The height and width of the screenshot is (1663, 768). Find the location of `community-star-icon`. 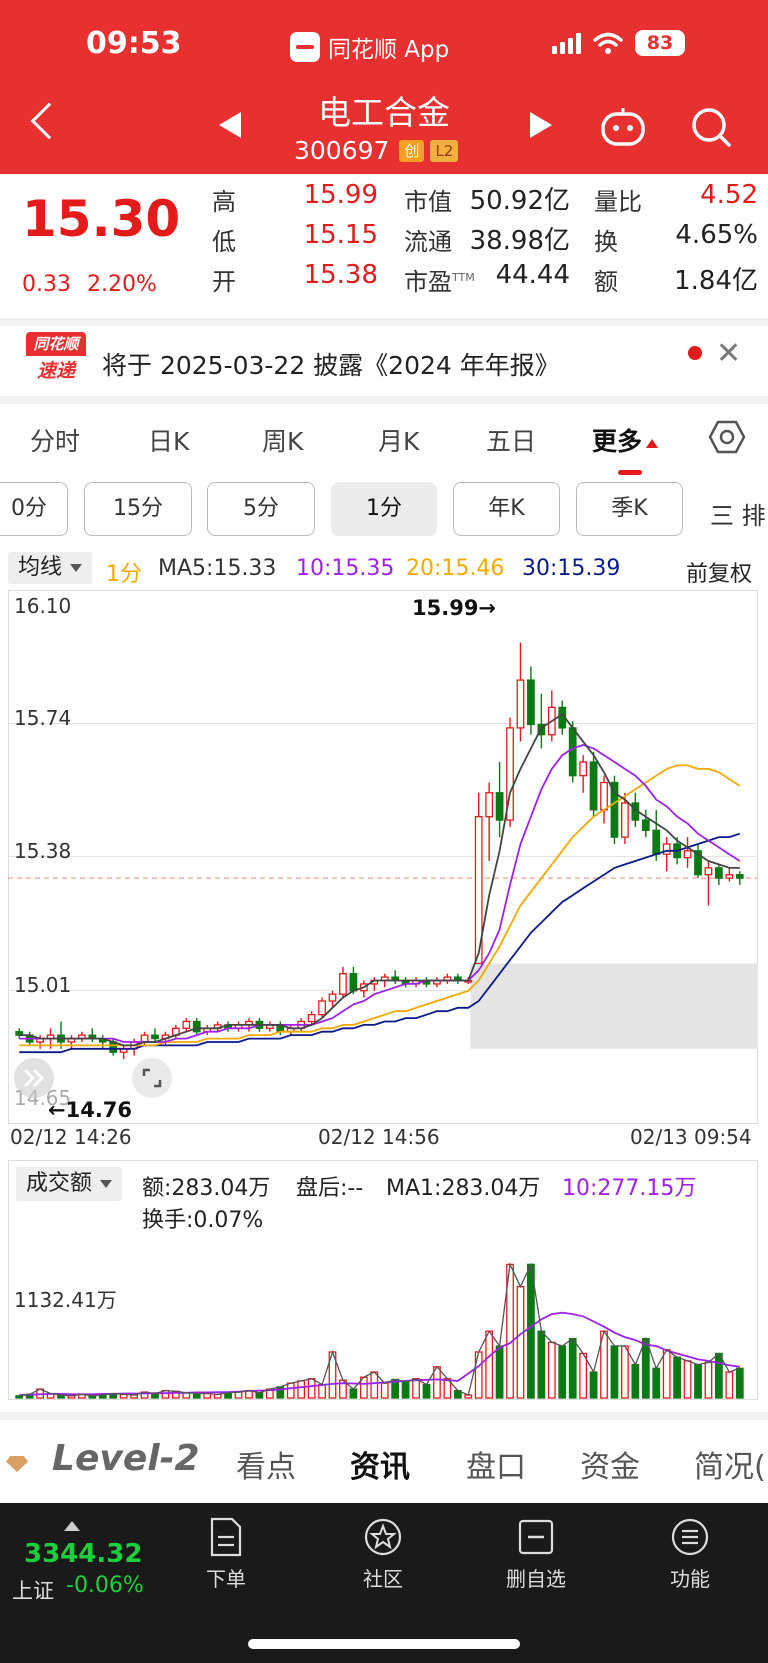

community-star-icon is located at coordinates (383, 1537).